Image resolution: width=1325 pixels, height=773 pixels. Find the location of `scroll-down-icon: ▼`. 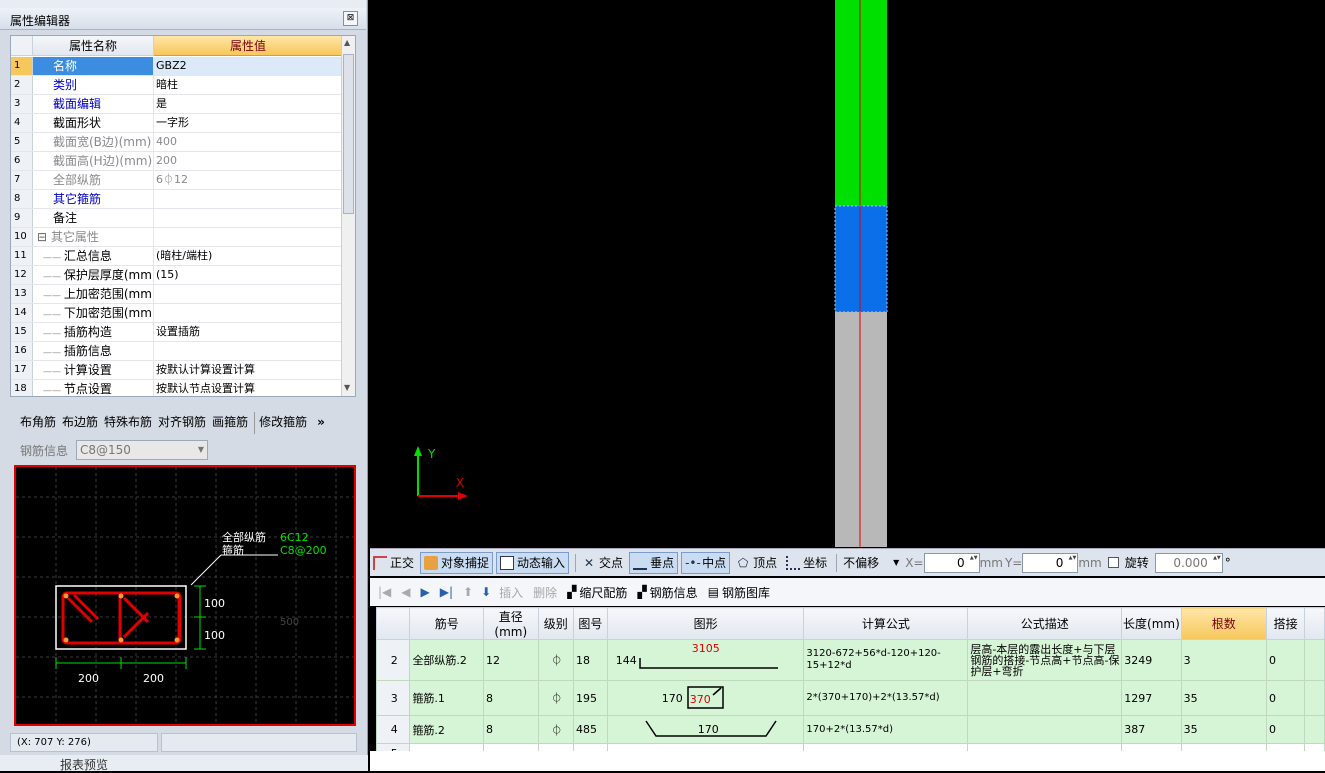

scroll-down-icon: ▼ is located at coordinates (347, 387).